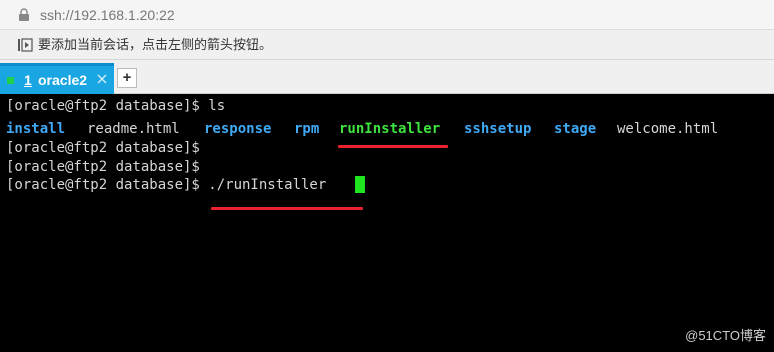 The width and height of the screenshot is (774, 352). Describe the element at coordinates (307, 129) in the screenshot. I see `ls-entry-rpm: rpm` at that location.